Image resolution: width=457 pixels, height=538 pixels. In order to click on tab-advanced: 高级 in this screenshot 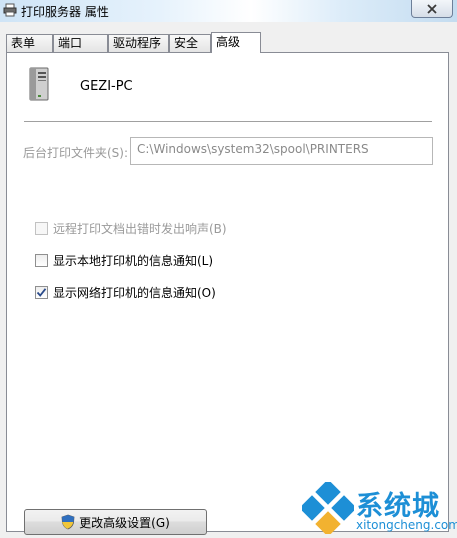, I will do `click(236, 42)`.